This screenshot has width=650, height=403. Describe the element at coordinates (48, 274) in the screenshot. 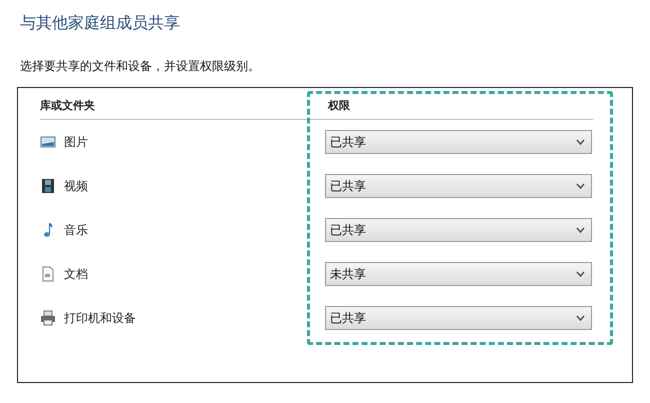

I see `document-icon` at that location.